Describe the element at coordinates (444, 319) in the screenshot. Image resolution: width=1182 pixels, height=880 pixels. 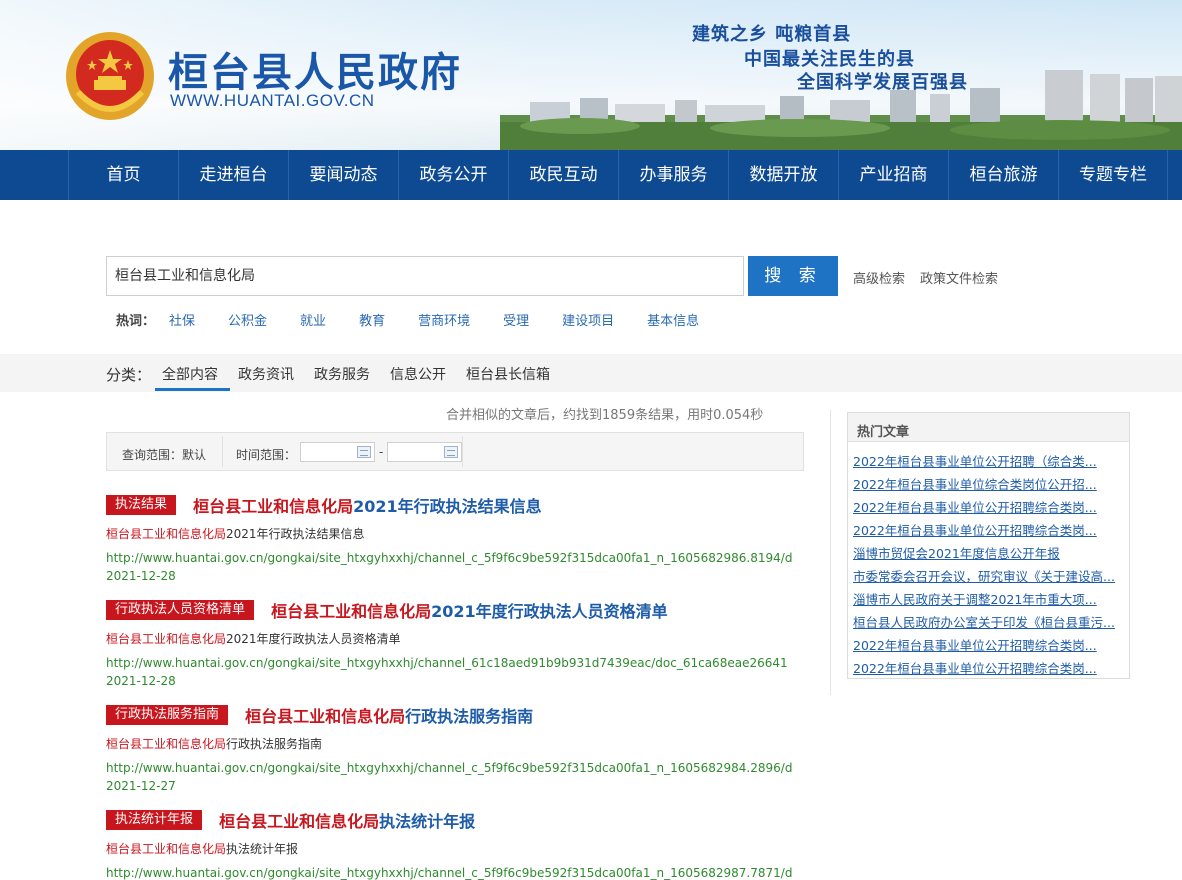
I see `hot-word: 营商环境` at that location.